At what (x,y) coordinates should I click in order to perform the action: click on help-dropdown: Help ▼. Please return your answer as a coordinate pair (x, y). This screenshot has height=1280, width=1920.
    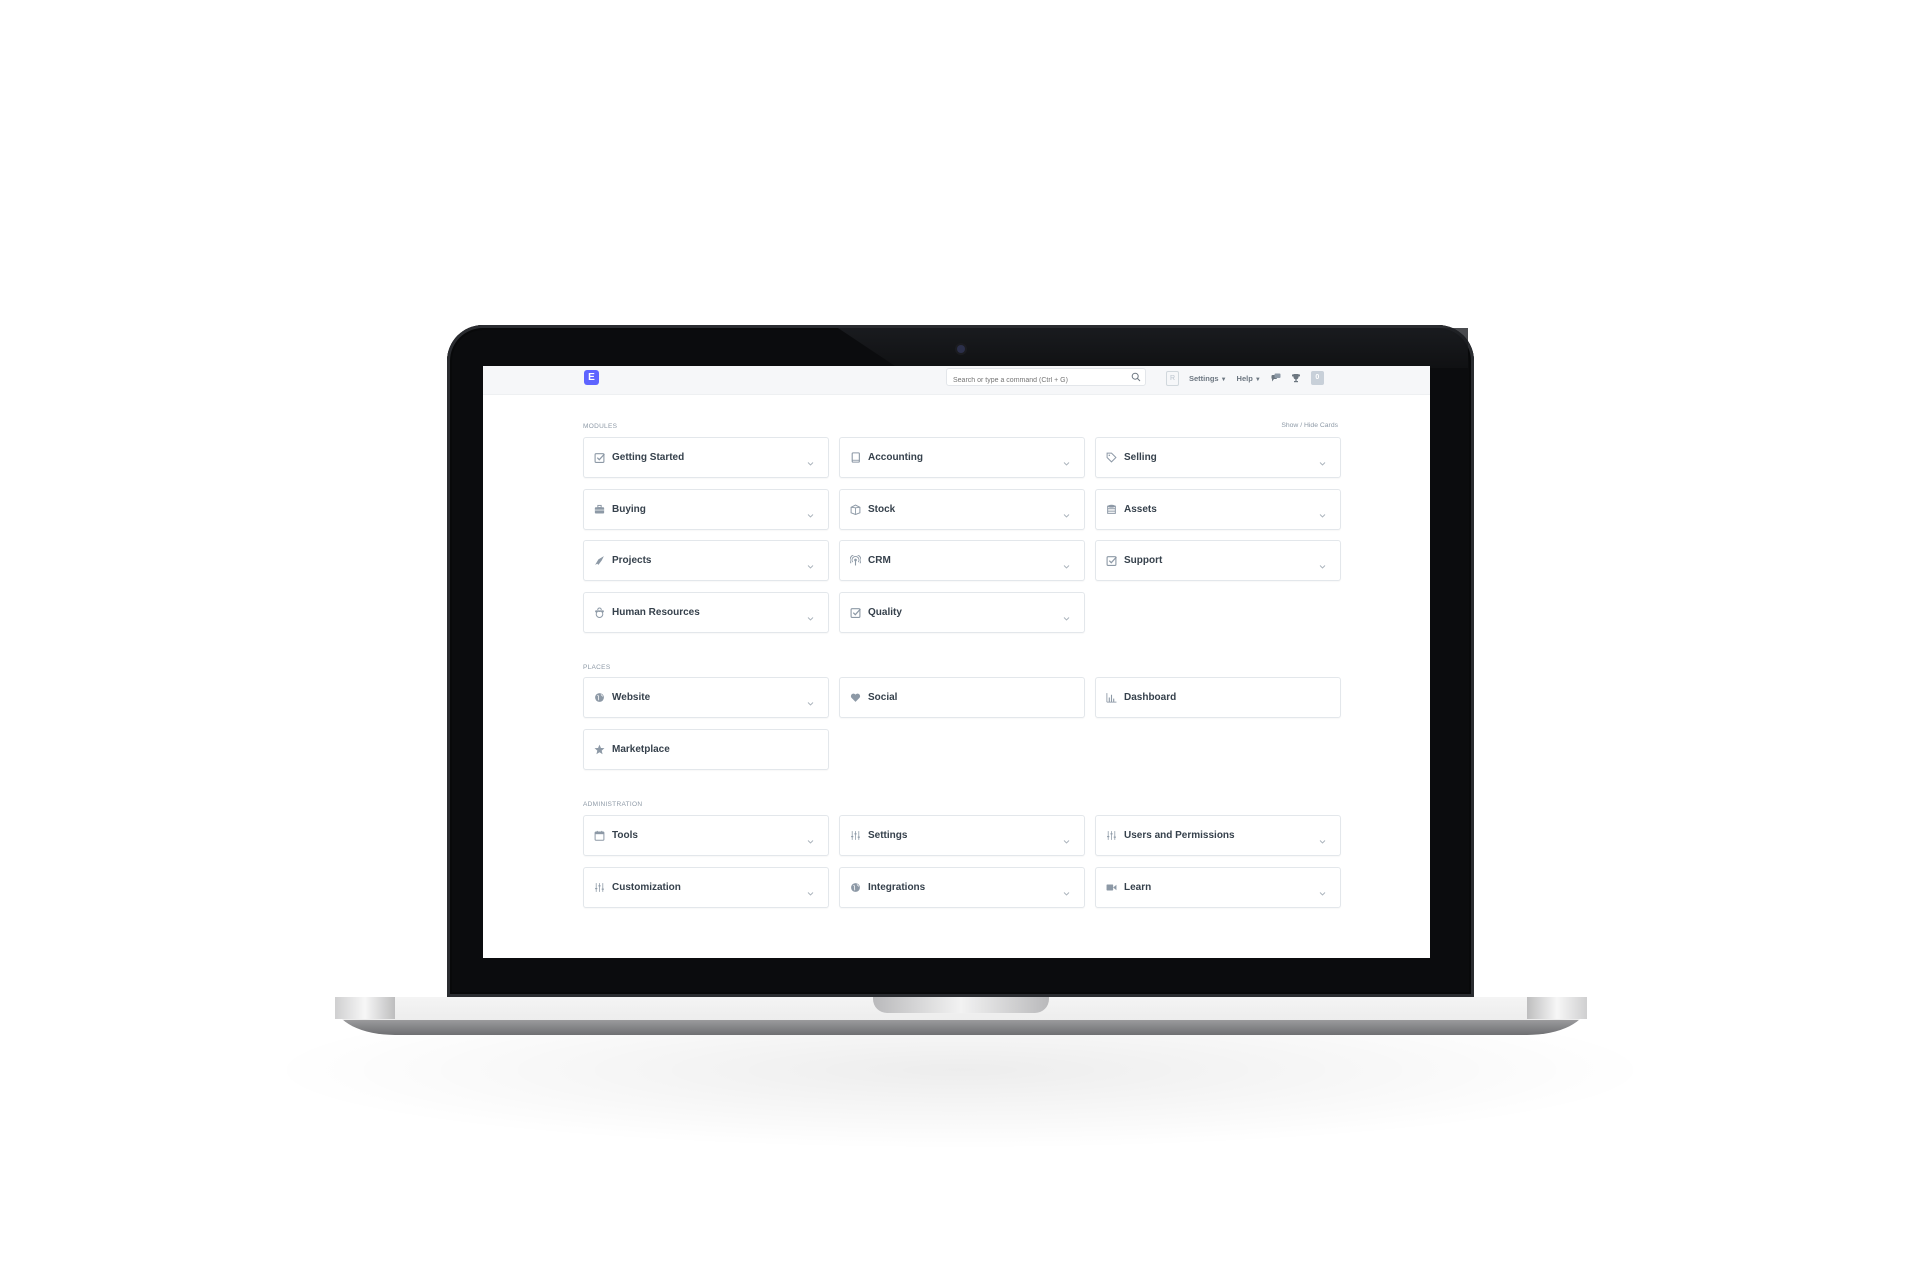
    Looking at the image, I should click on (1249, 378).